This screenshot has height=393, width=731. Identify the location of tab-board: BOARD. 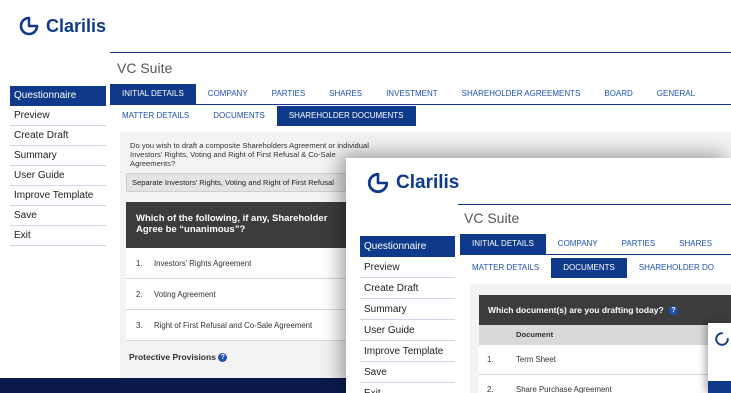
(618, 94).